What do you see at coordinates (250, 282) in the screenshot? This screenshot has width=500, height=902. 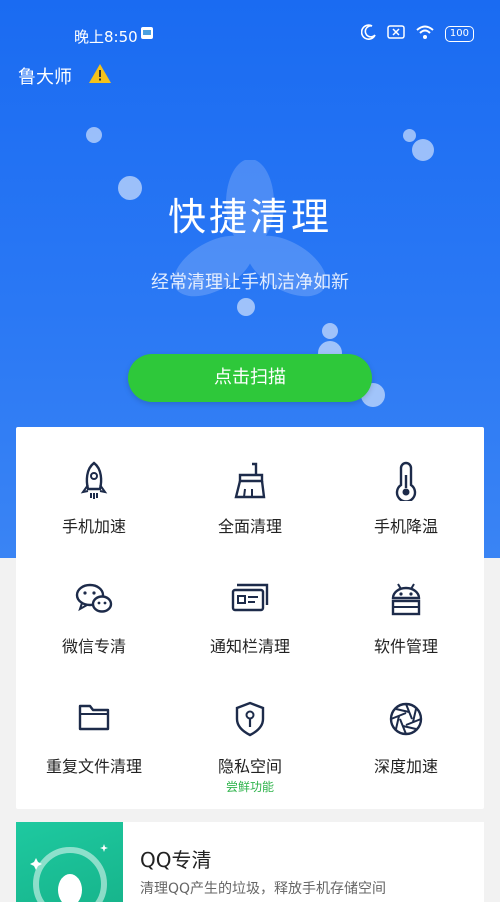 I see `hero-subtitle: 经常清理让手机洁净如新` at bounding box center [250, 282].